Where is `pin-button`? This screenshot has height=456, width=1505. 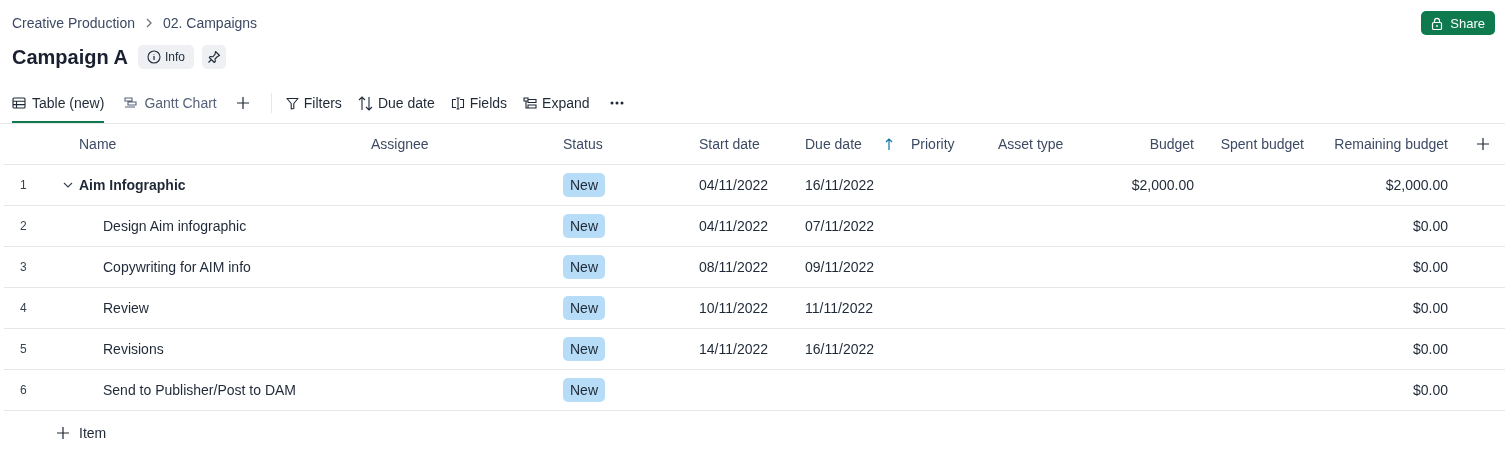
pin-button is located at coordinates (213, 57).